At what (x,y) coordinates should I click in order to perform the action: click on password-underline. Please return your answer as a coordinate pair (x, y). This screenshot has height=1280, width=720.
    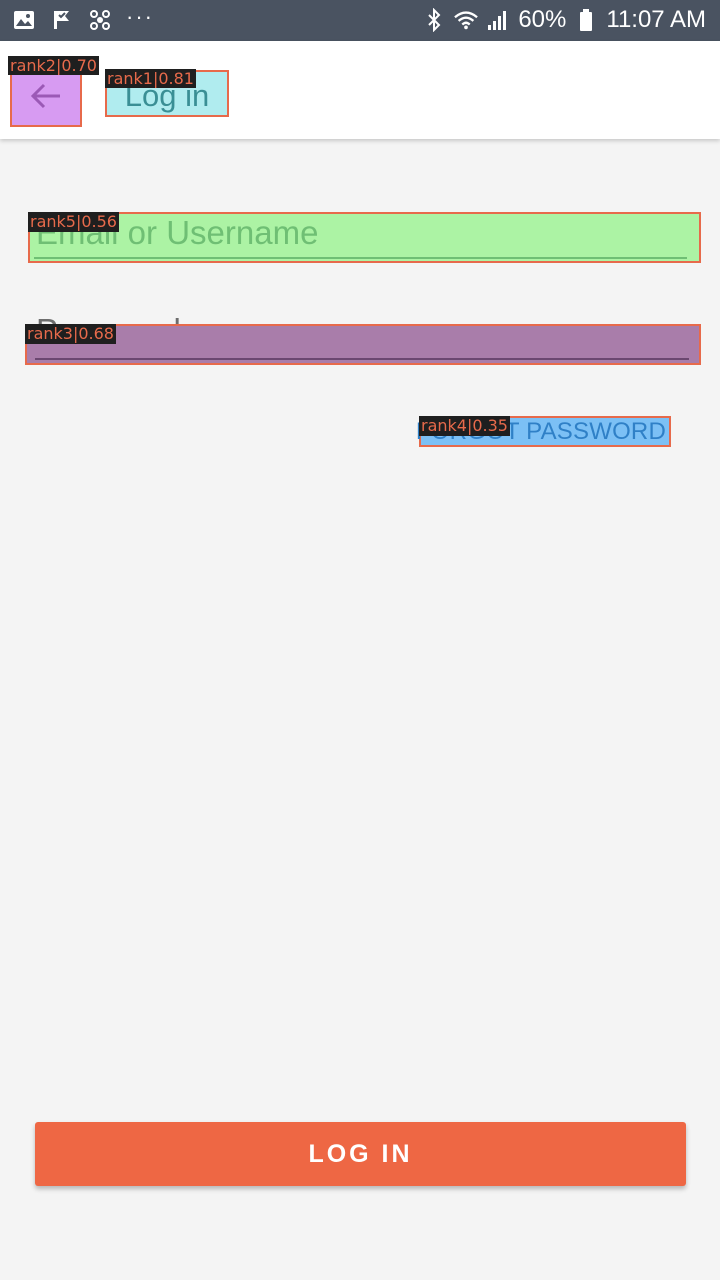
    Looking at the image, I should click on (362, 359).